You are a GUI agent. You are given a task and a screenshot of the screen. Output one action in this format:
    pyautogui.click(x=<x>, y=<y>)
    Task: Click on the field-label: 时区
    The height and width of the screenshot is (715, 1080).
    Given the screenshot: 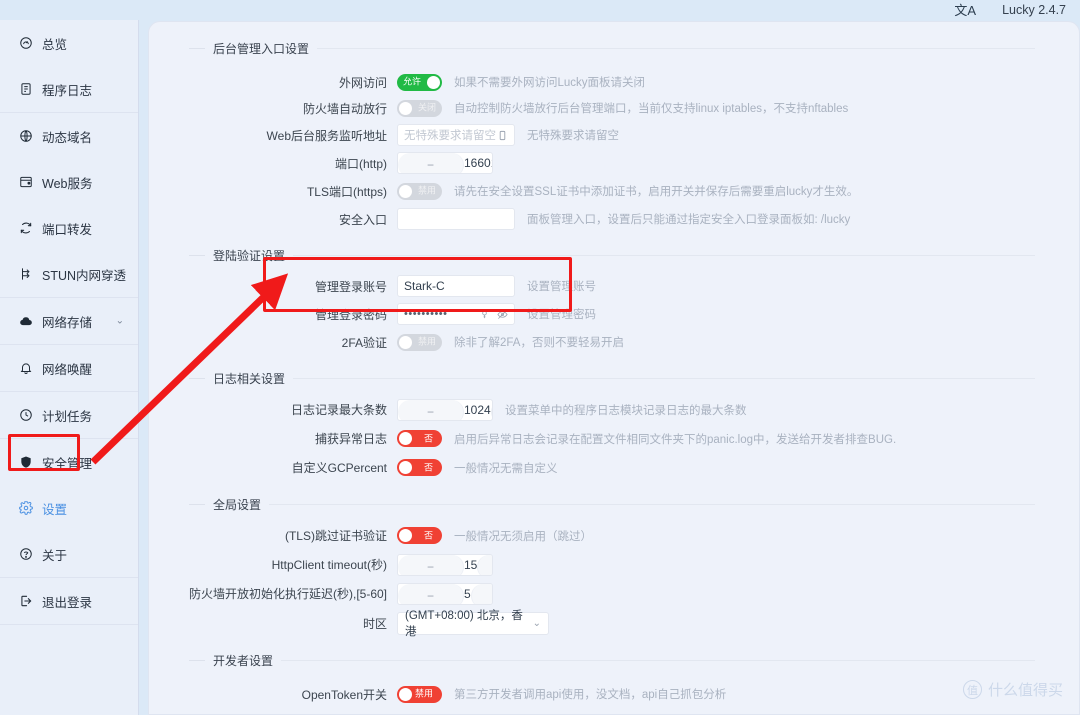 What is the action you would take?
    pyautogui.click(x=374, y=623)
    